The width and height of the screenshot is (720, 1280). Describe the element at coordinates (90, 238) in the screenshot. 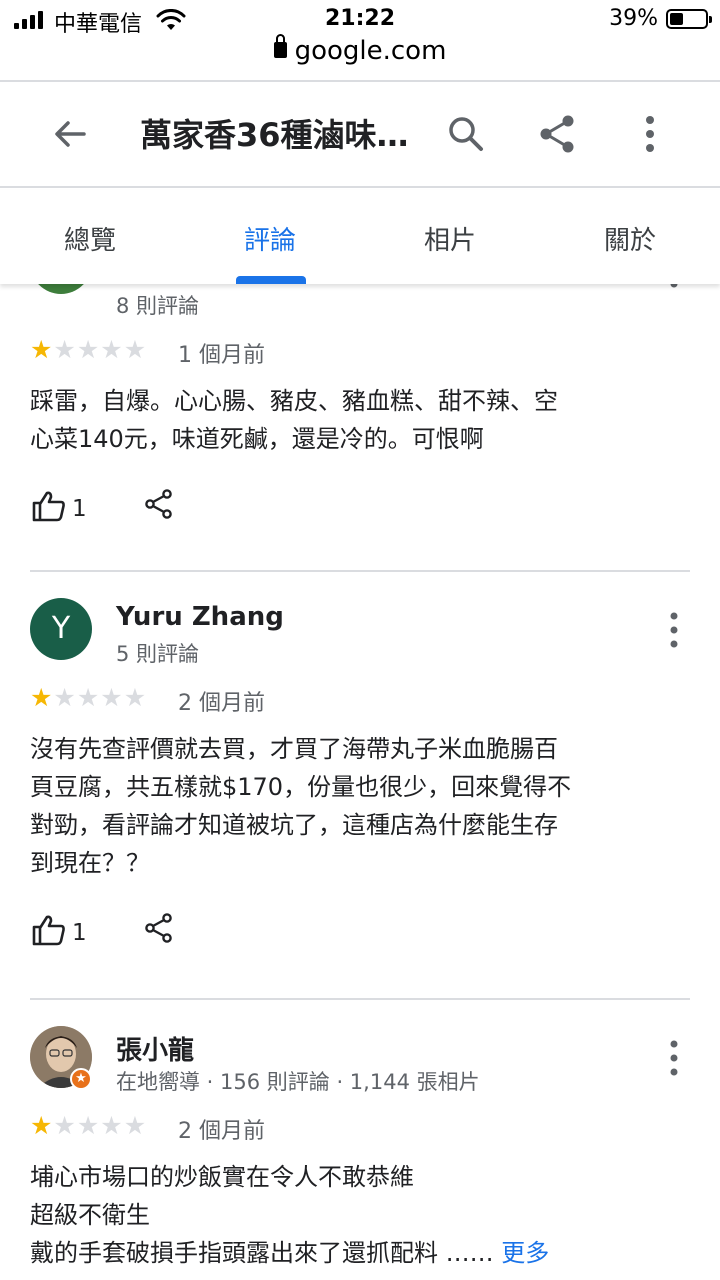

I see `tab-overview: 總覽` at that location.